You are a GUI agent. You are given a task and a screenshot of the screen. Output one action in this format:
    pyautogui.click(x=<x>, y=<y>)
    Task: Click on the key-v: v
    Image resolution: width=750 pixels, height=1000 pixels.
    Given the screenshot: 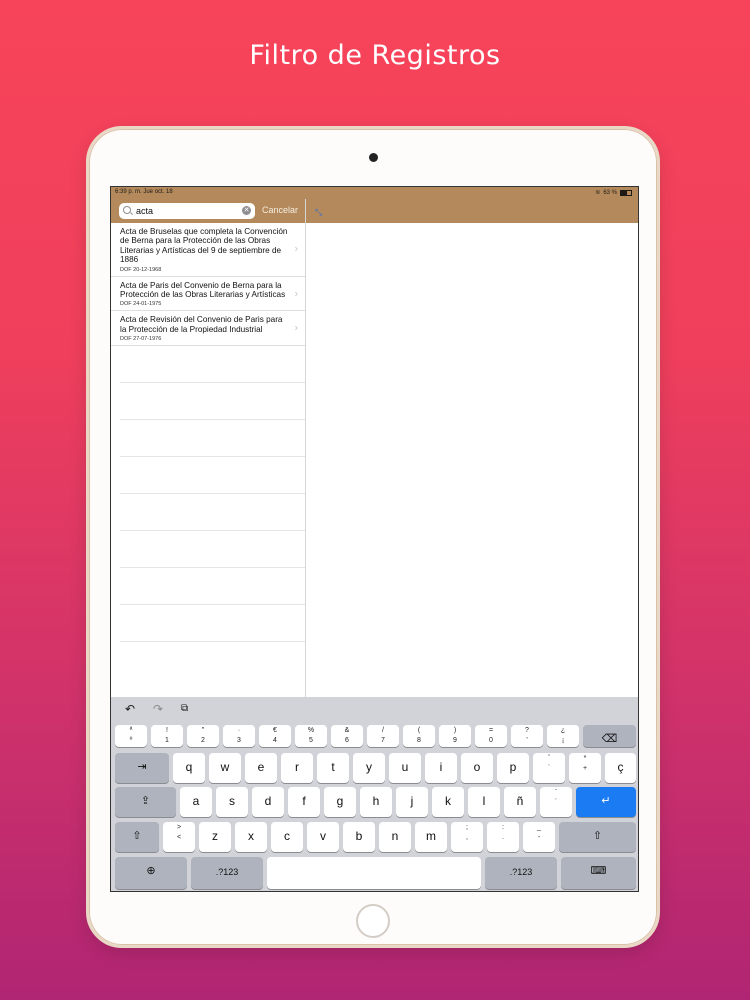 What is the action you would take?
    pyautogui.click(x=323, y=837)
    